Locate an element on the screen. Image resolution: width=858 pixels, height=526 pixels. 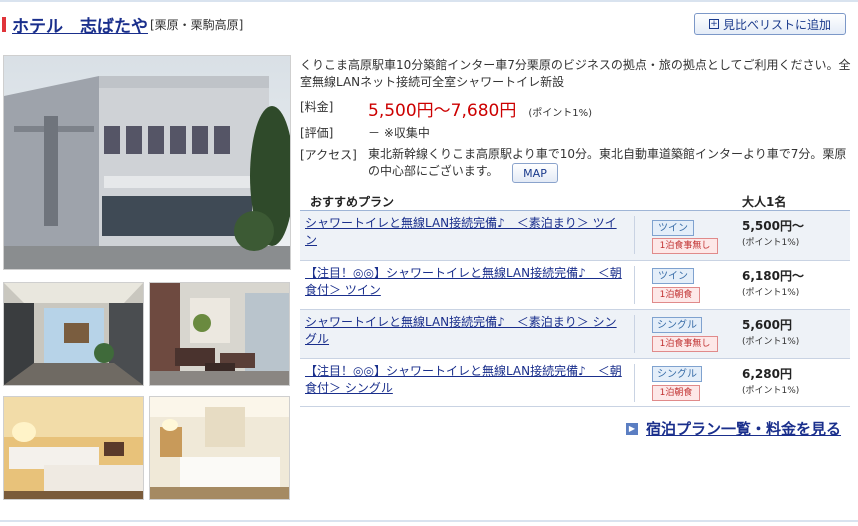
price-value: 5,500円〜7,680円 is located at coordinates (442, 111).